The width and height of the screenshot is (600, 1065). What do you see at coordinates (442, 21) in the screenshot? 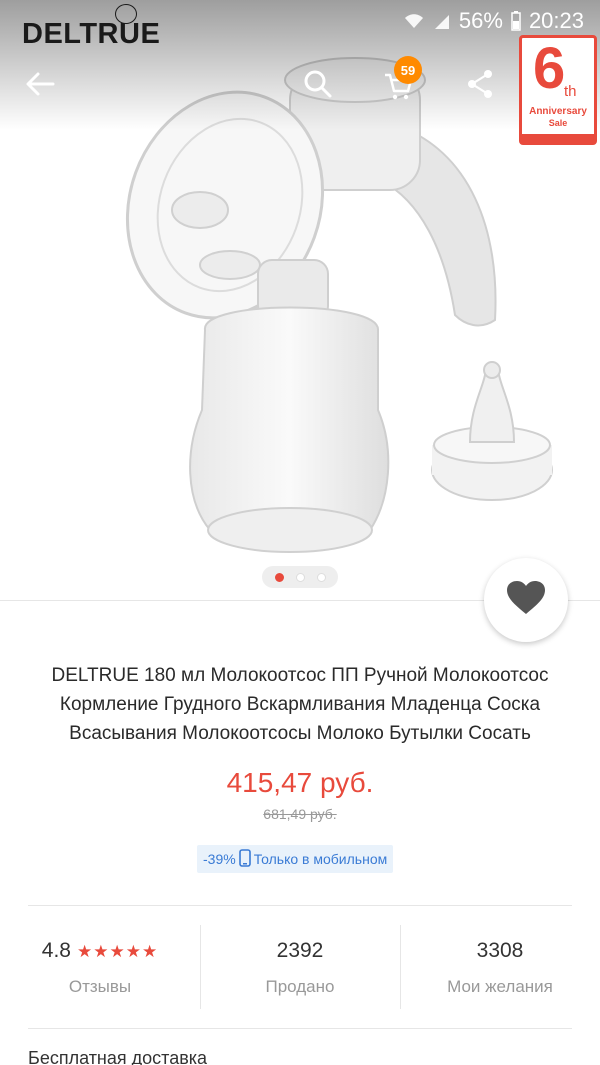
I see `signal-icon` at bounding box center [442, 21].